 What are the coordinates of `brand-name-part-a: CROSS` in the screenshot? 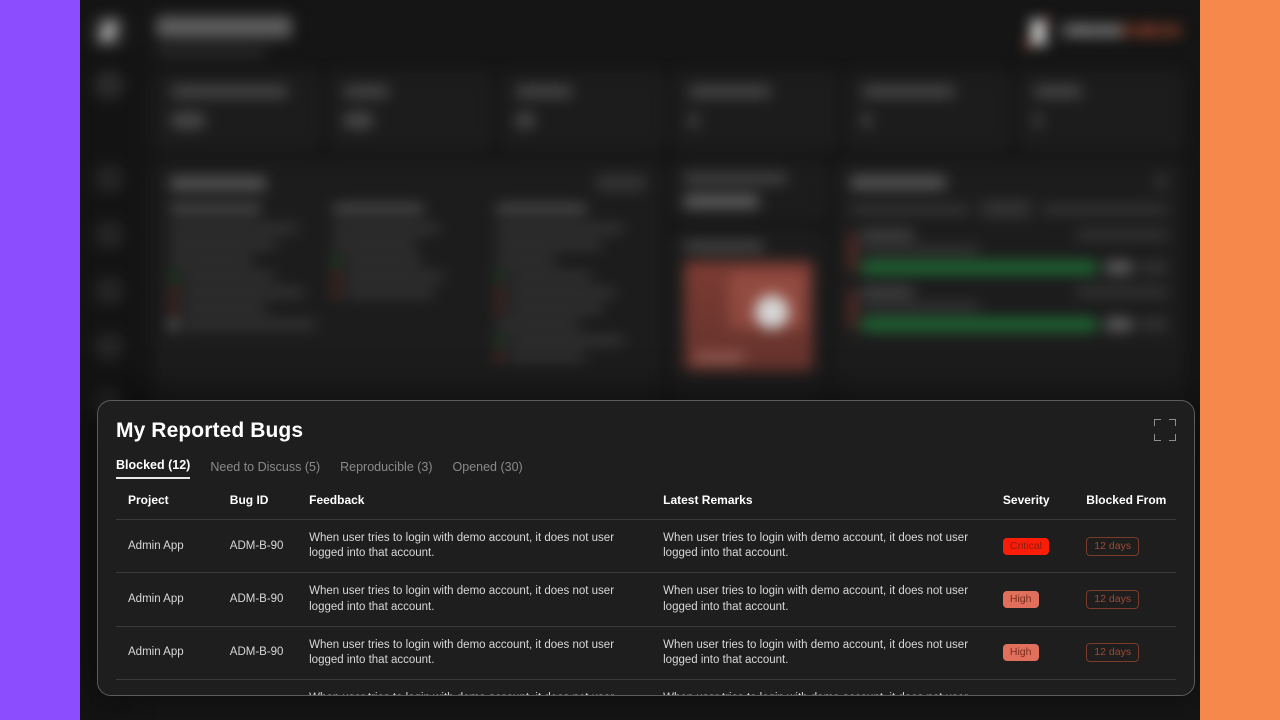 It's located at (1092, 31).